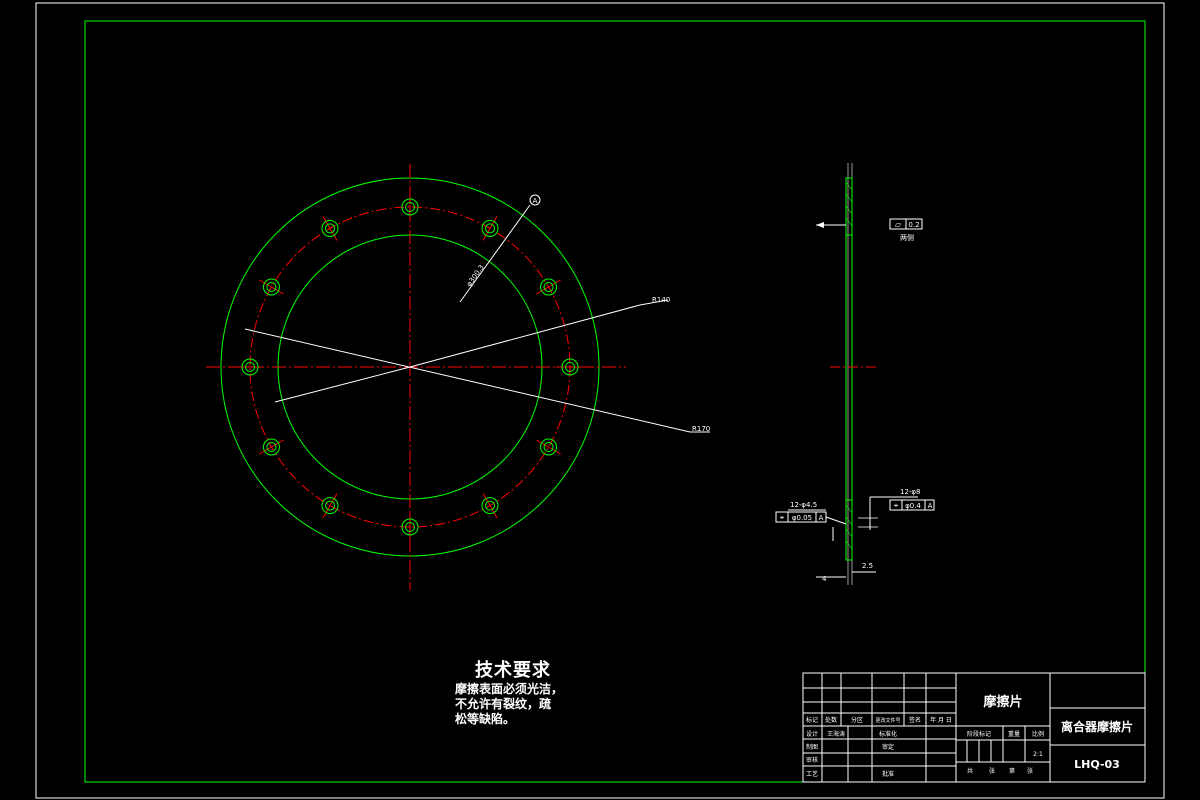  What do you see at coordinates (907, 237) in the screenshot?
I see `flatness-note: 两侧` at bounding box center [907, 237].